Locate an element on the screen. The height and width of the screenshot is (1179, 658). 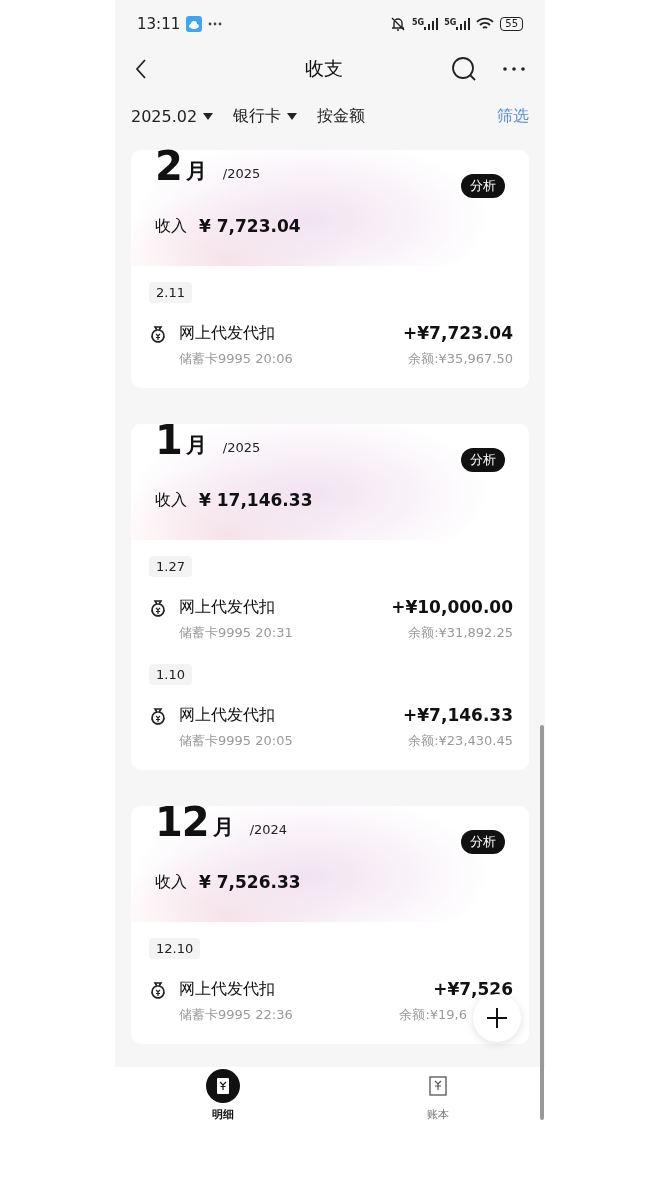
filter-dropdown: 按金额 is located at coordinates (341, 116).